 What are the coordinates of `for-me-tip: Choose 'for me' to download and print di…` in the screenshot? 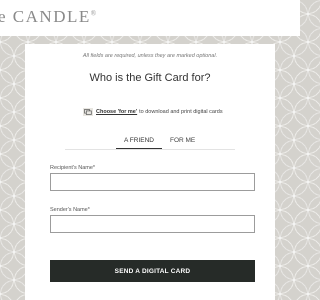 It's located at (153, 112).